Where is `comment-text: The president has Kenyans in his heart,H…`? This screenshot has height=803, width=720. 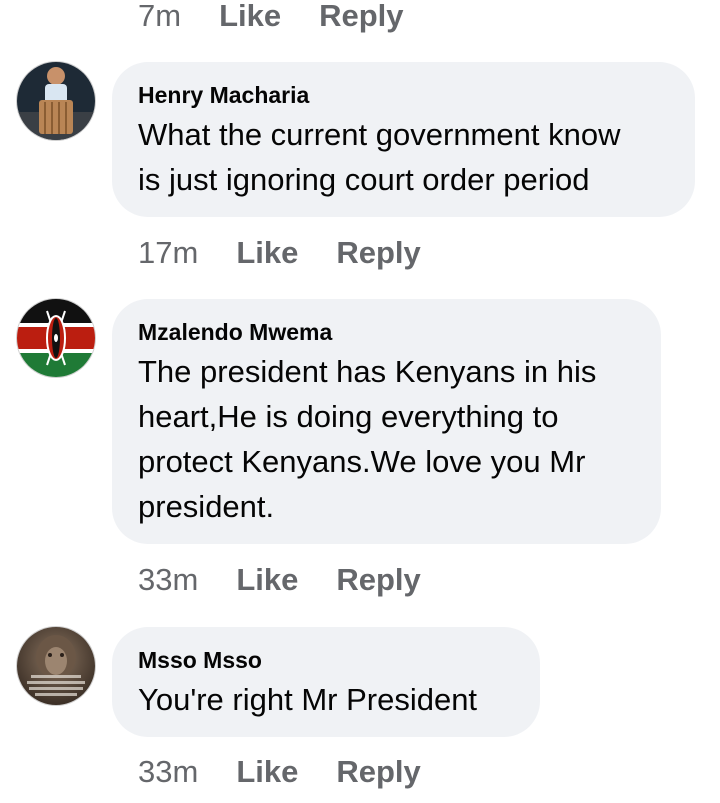
comment-text: The president has Kenyans in his heart,H… is located at coordinates (367, 439).